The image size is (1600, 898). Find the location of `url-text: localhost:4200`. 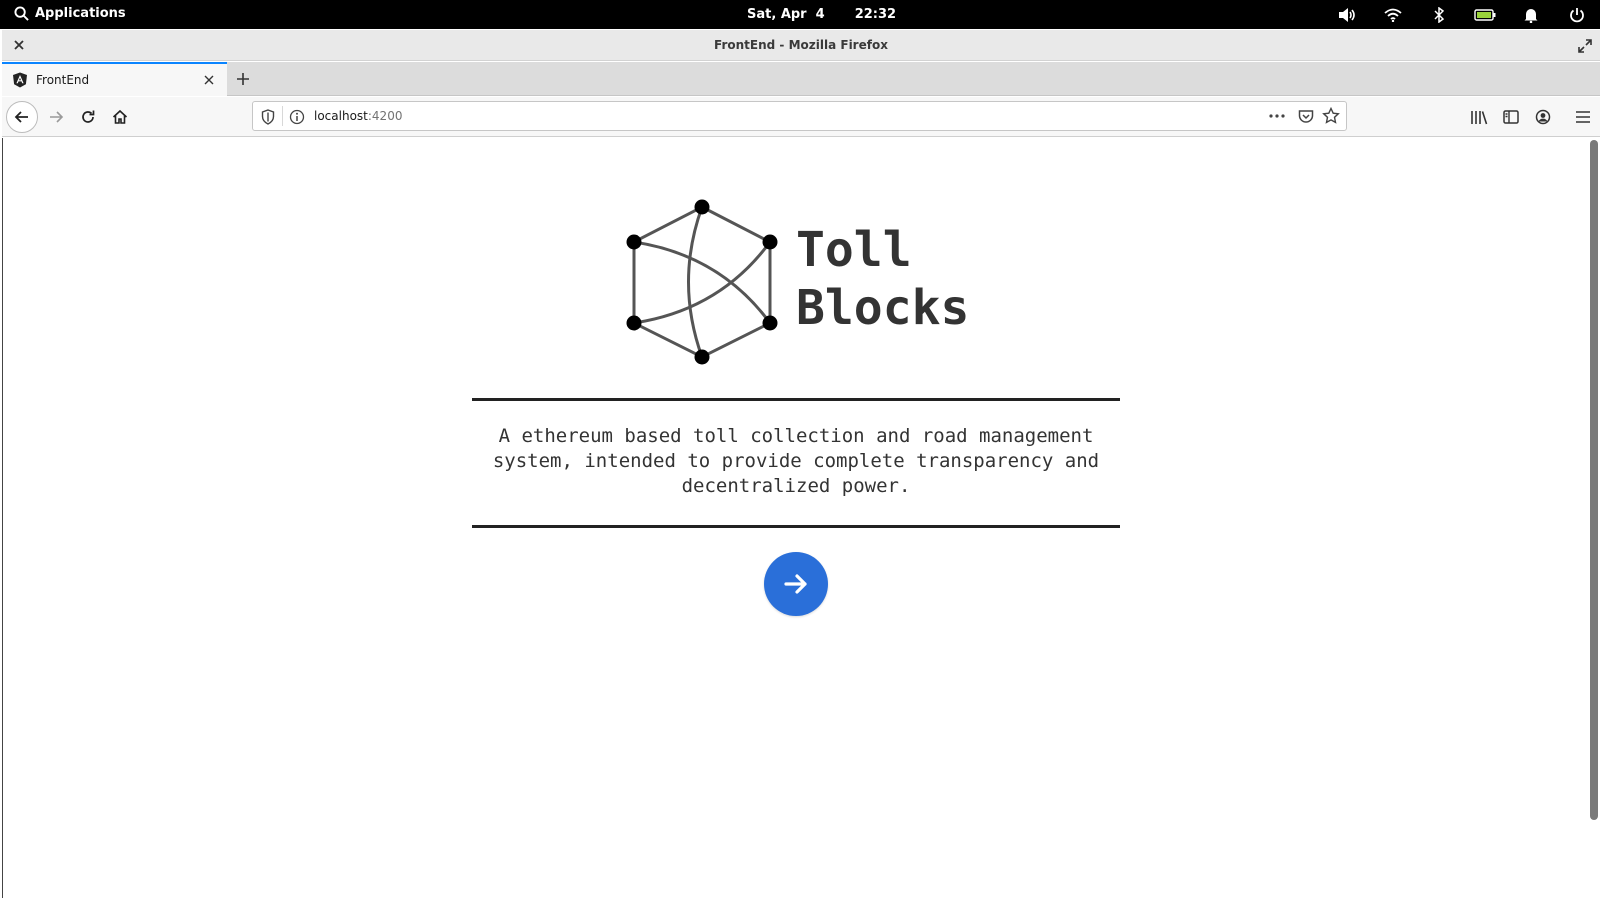

url-text: localhost:4200 is located at coordinates (358, 116).